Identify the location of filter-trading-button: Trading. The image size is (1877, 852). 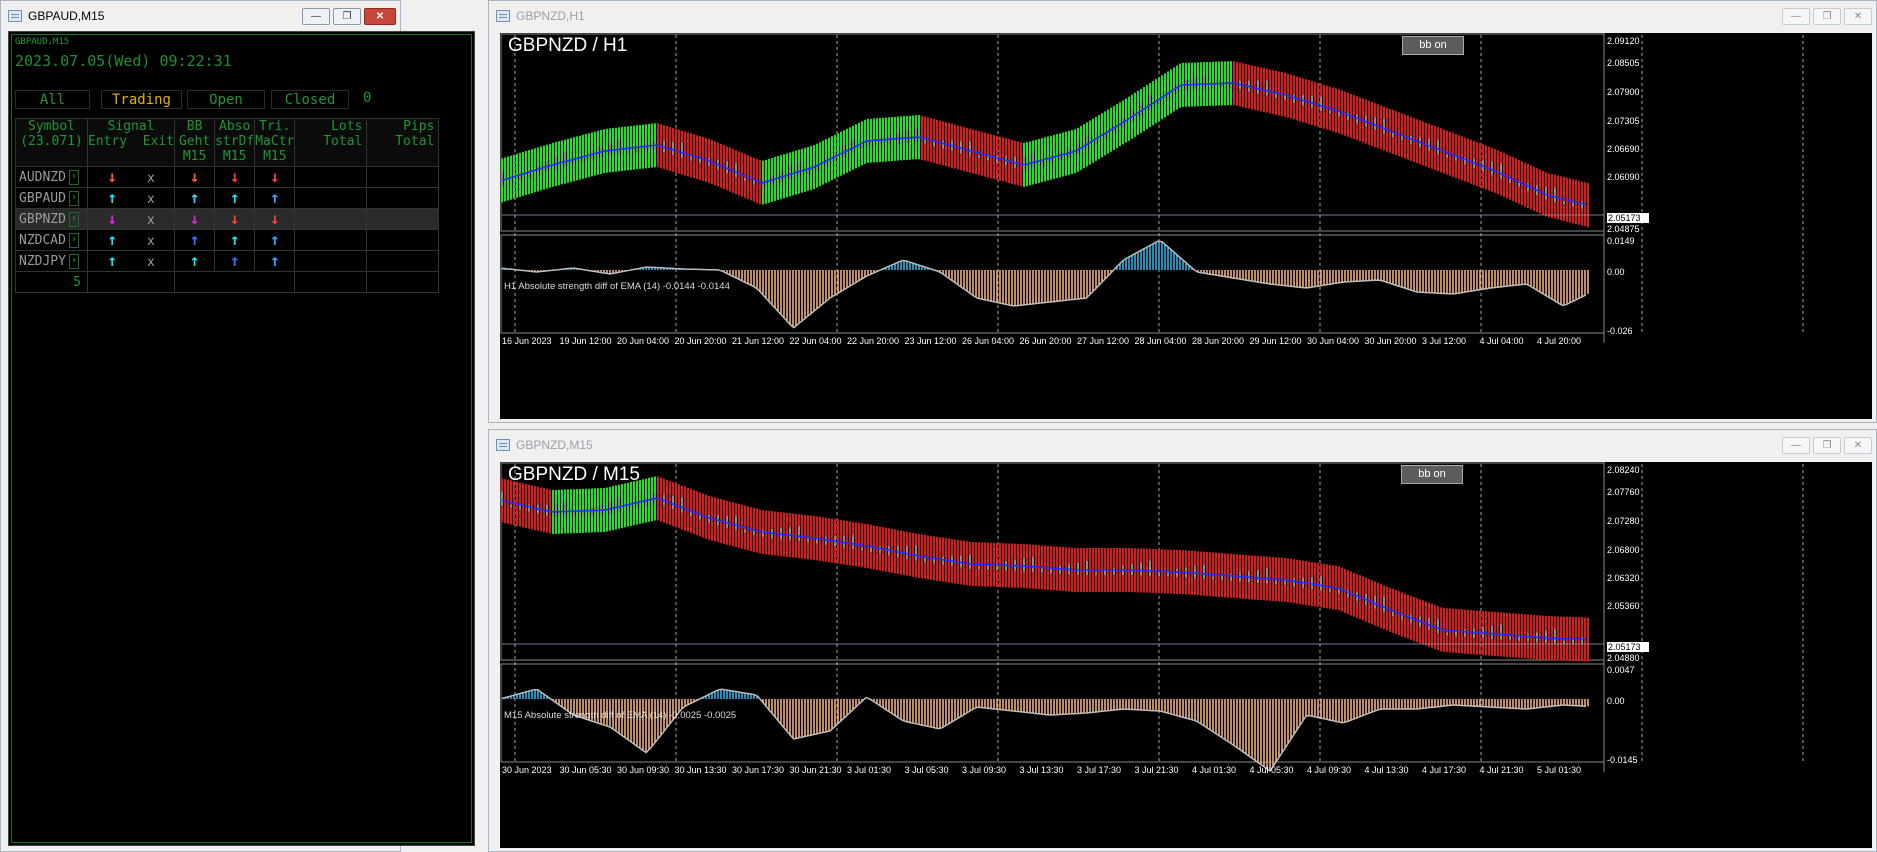
(141, 99).